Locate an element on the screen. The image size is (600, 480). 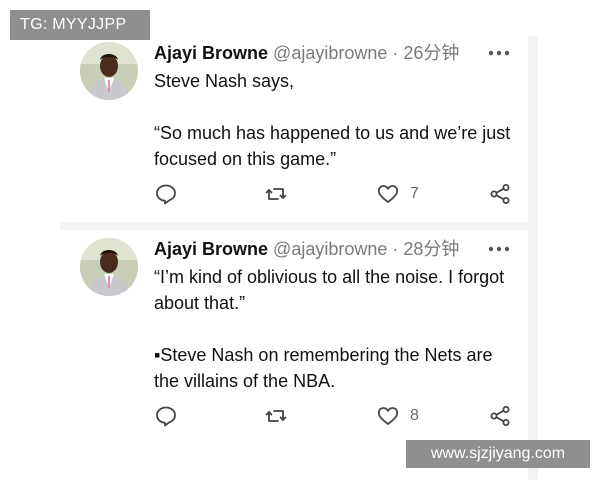
tweet-header: Ajayi Browne @ajayibrowne · 26分钟 is located at coordinates (306, 53).